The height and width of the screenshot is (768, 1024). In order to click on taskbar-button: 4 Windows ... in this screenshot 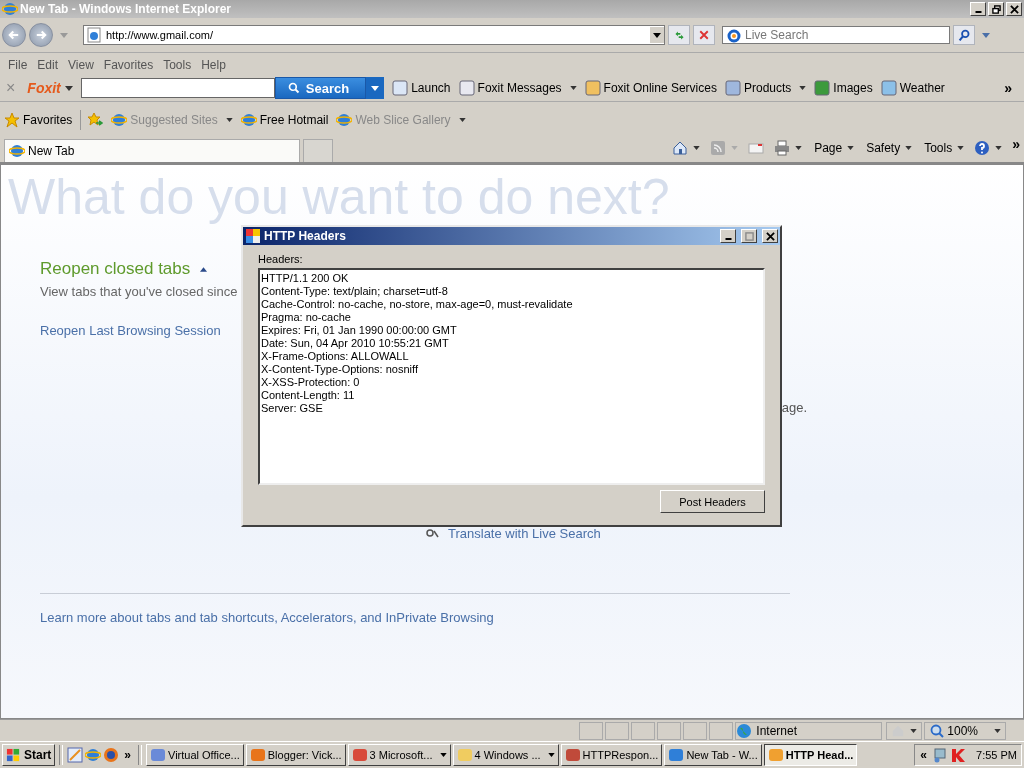, I will do `click(505, 755)`.